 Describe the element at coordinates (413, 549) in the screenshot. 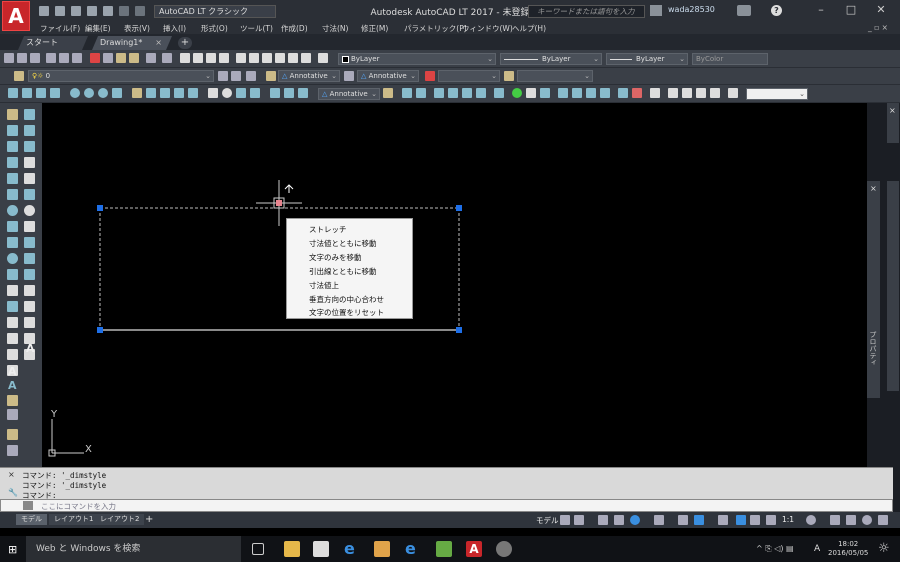

I see `ie-icon: e` at that location.